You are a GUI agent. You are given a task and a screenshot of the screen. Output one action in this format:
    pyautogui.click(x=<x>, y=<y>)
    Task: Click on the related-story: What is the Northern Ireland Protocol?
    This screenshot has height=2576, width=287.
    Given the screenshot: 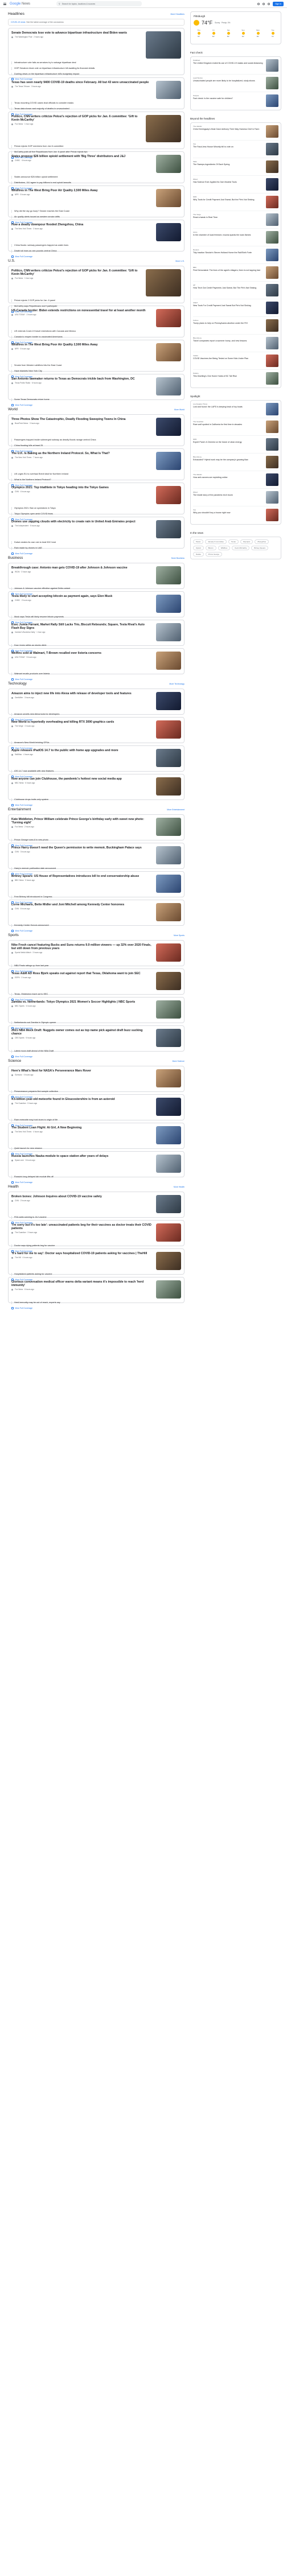 What is the action you would take?
    pyautogui.click(x=96, y=480)
    